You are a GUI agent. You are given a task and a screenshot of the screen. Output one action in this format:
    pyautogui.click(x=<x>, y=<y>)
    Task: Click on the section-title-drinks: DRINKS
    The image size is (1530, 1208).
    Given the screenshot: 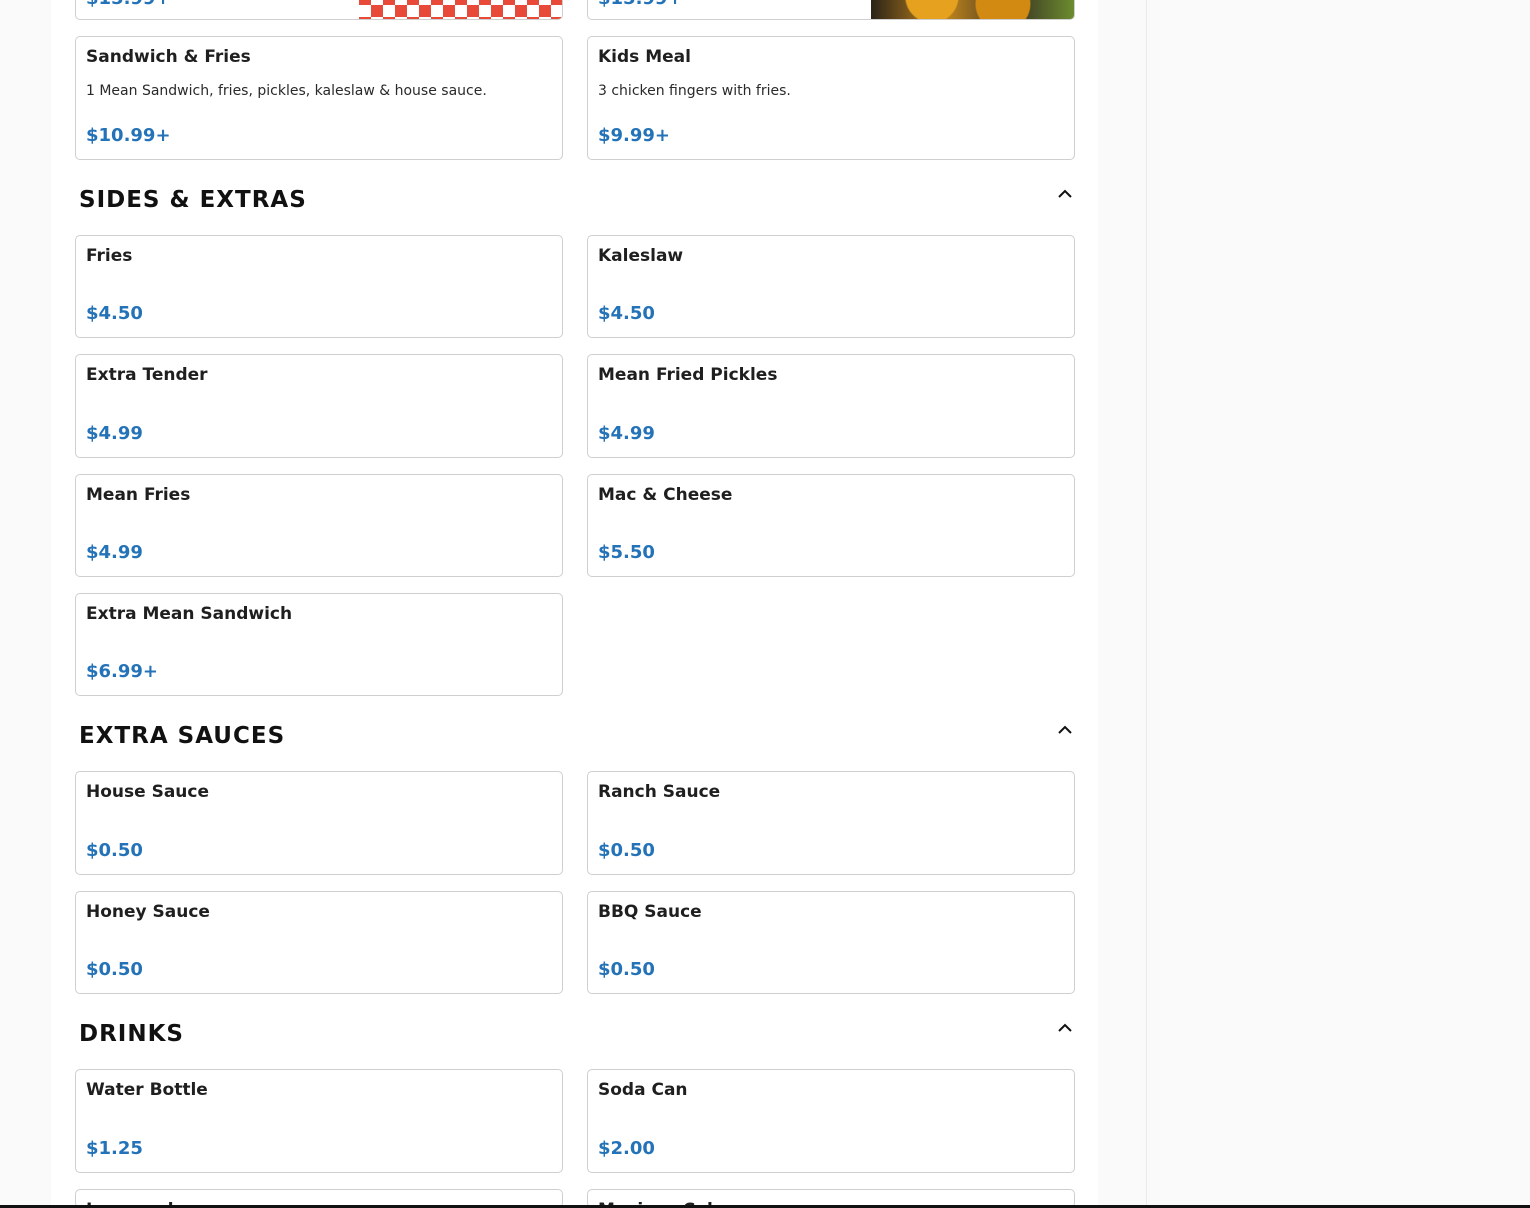 What is the action you would take?
    pyautogui.click(x=131, y=1034)
    